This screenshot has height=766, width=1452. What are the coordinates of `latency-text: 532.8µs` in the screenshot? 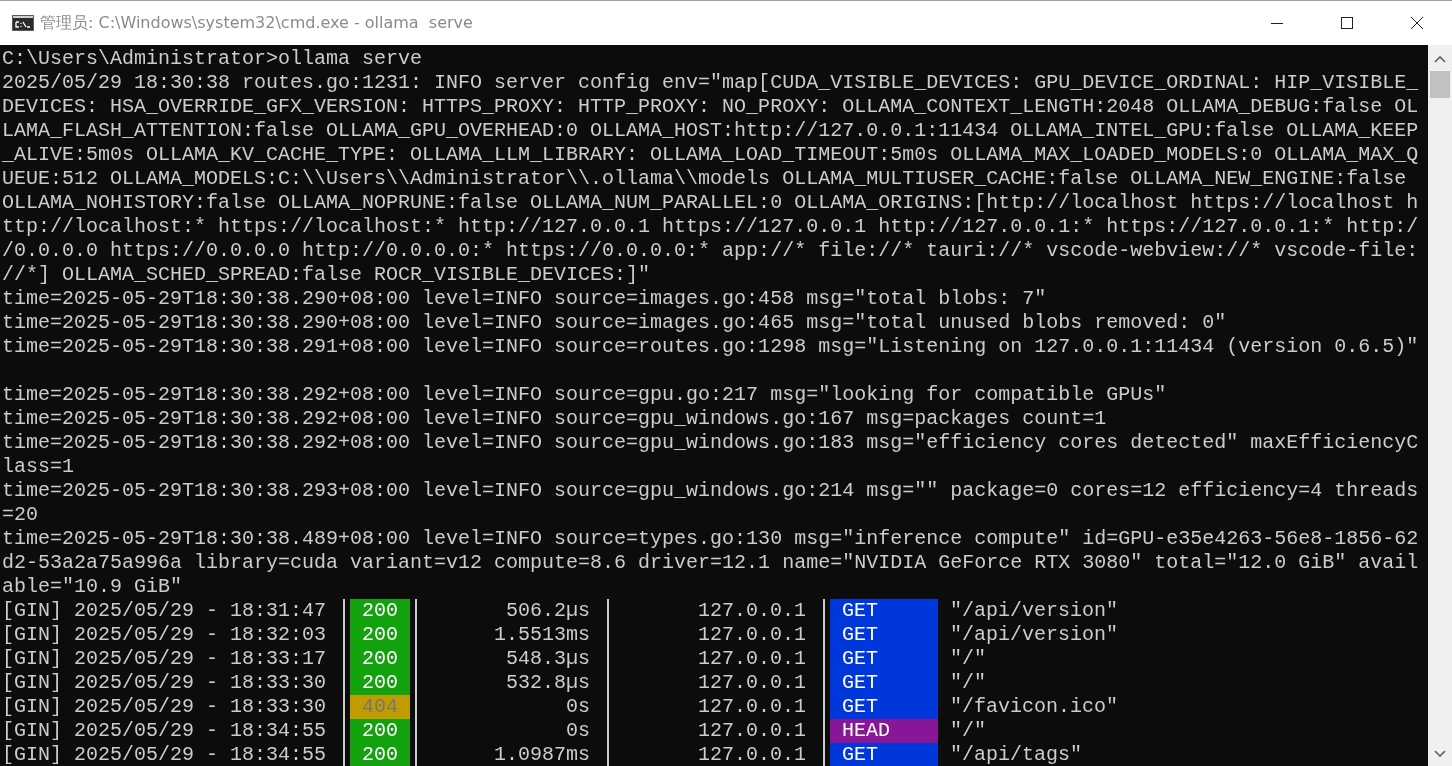 It's located at (548, 683).